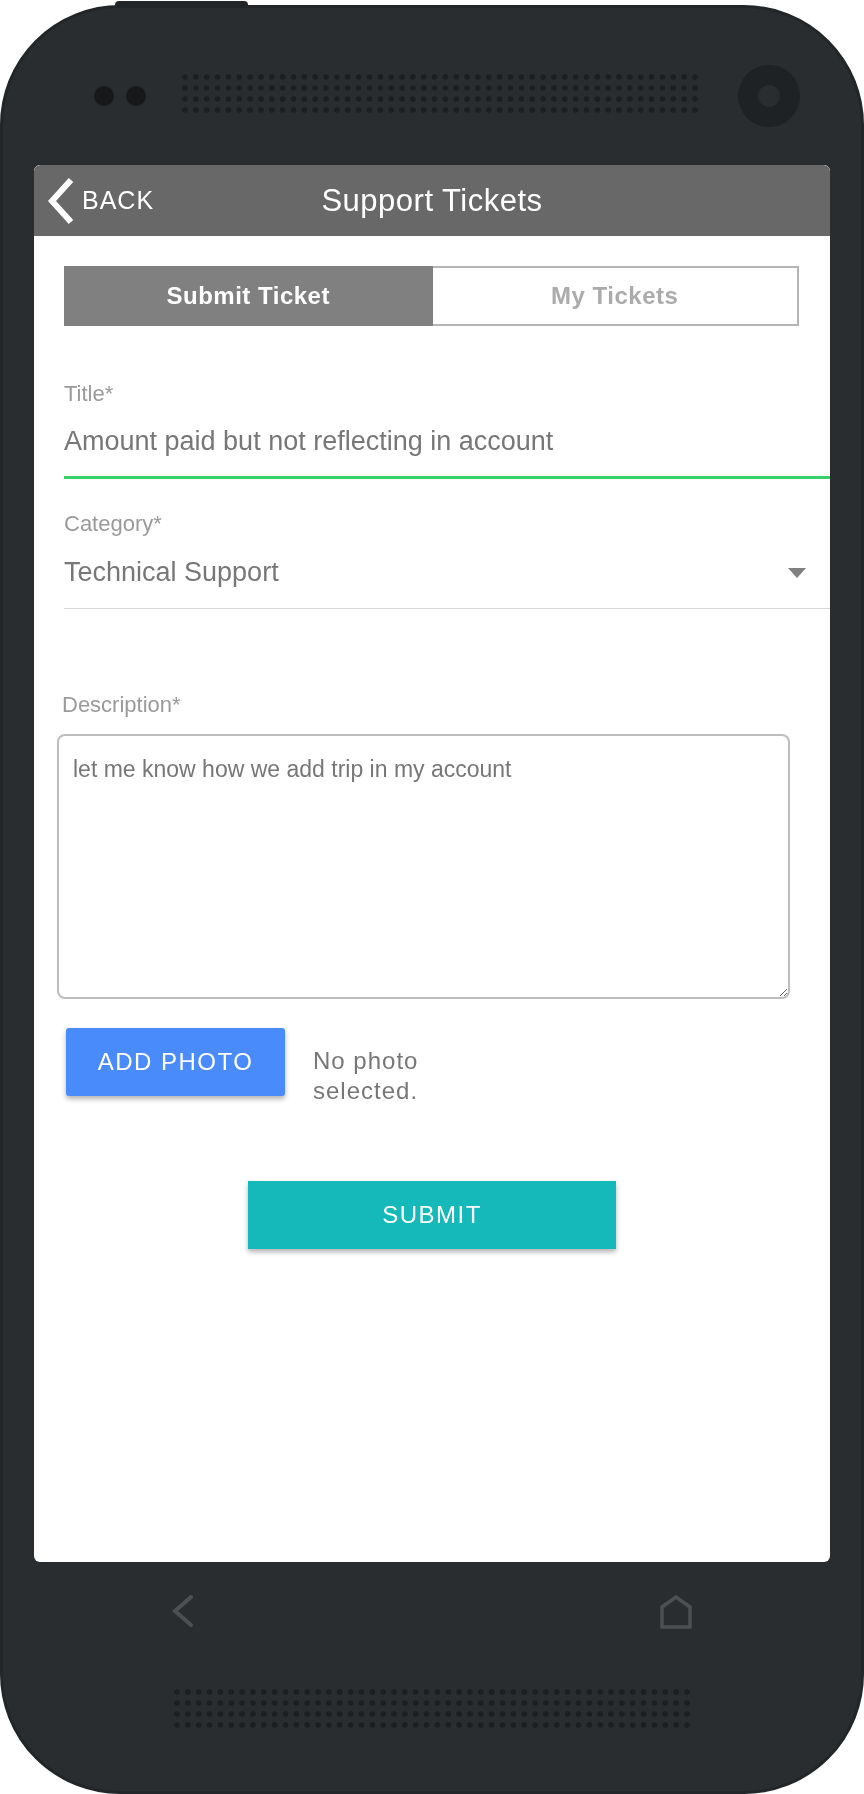 The height and width of the screenshot is (1794, 864). I want to click on home-icon, so click(676, 1612).